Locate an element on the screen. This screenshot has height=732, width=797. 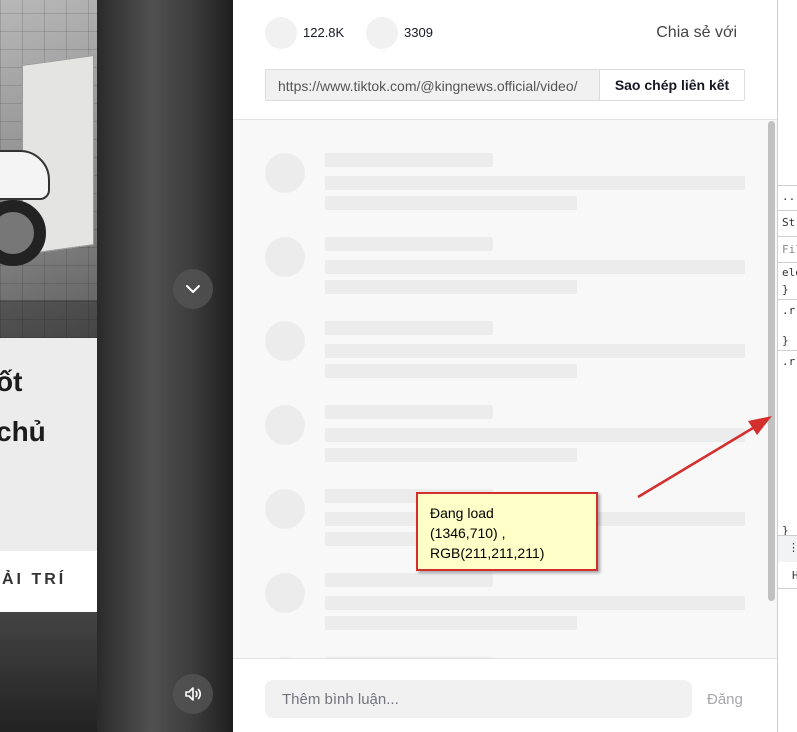
like-count: 122.8K is located at coordinates (324, 32).